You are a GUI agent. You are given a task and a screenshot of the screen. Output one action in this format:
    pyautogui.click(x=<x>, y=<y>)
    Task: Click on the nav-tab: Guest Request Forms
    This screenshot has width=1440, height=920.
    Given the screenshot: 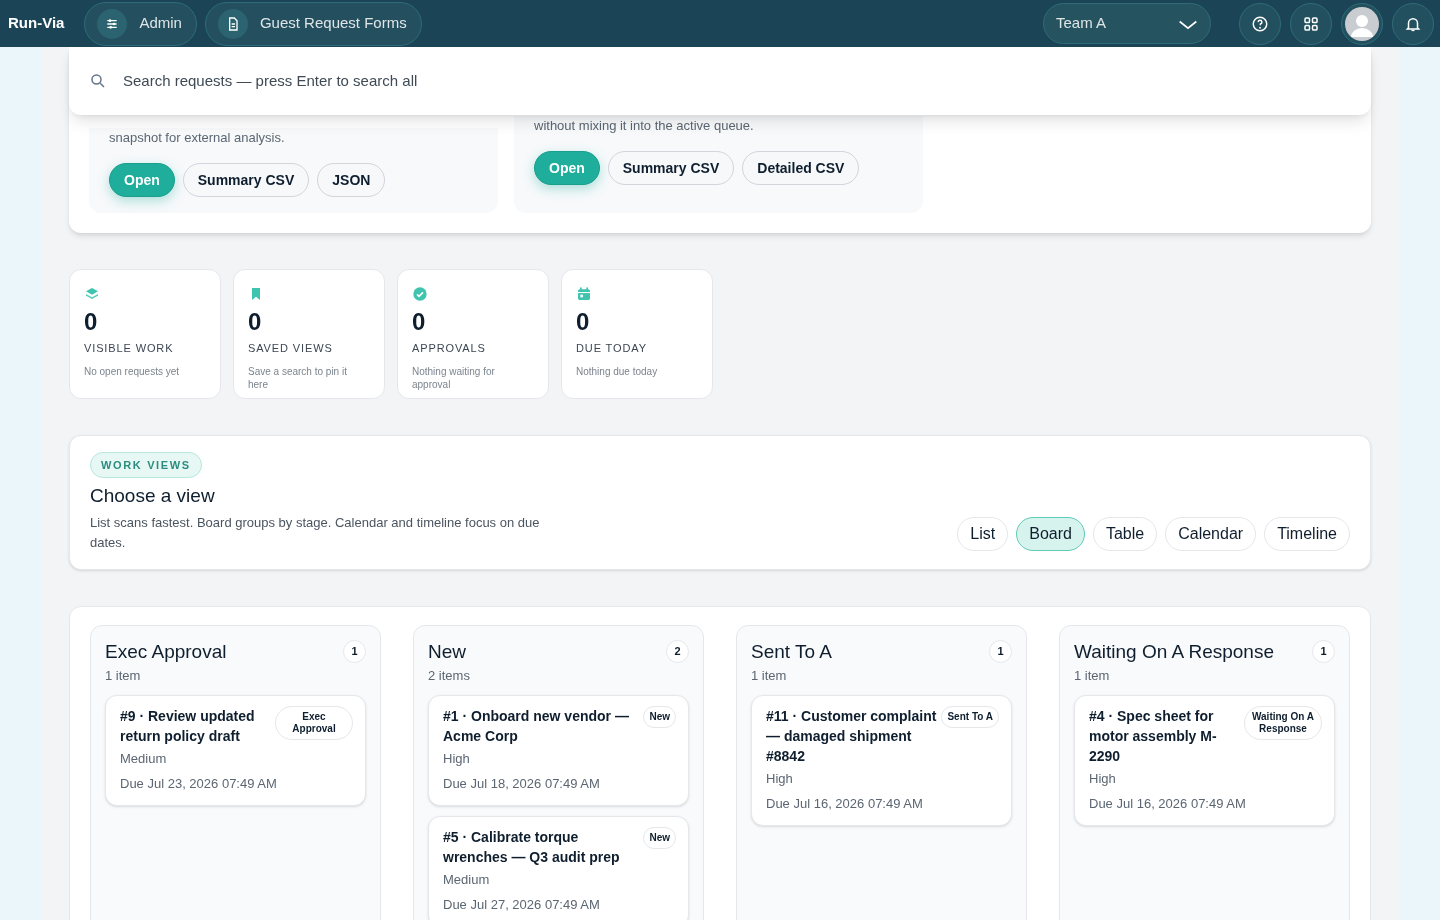 What is the action you would take?
    pyautogui.click(x=313, y=23)
    